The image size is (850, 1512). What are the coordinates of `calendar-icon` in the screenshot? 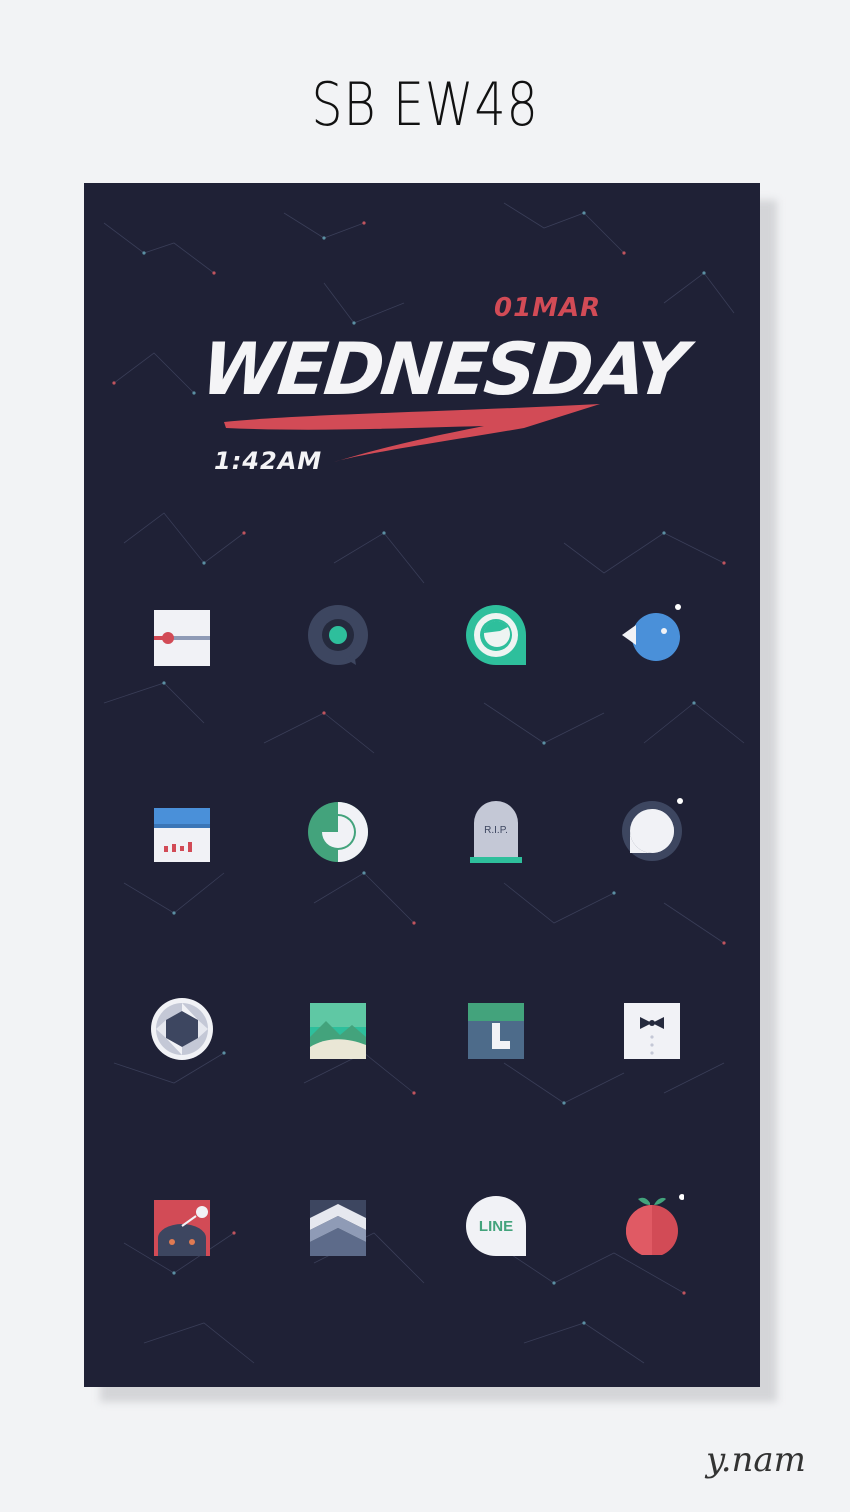 It's located at (182, 834).